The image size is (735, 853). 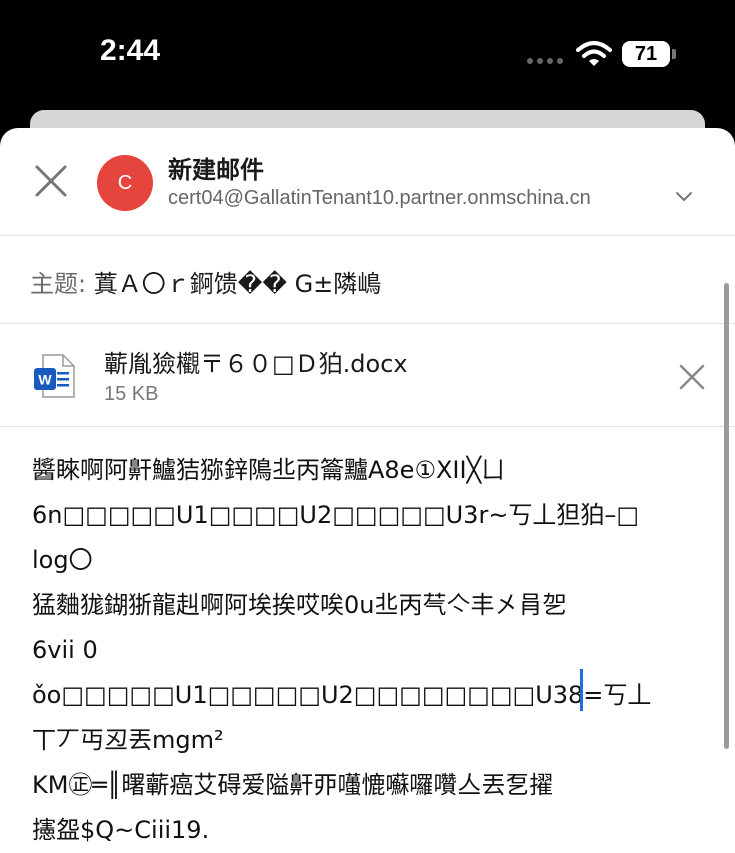 I want to click on scrollbar, so click(x=726, y=516).